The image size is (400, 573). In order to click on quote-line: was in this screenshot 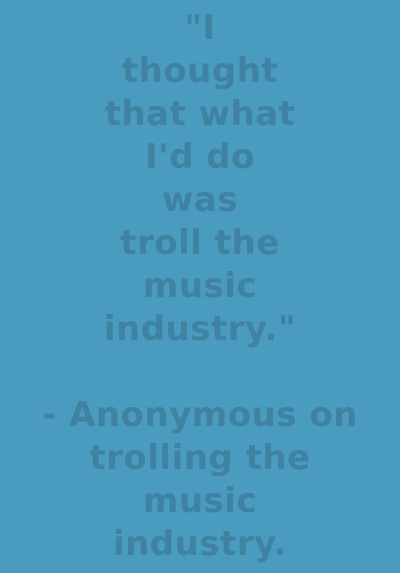, I will do `click(200, 200)`.